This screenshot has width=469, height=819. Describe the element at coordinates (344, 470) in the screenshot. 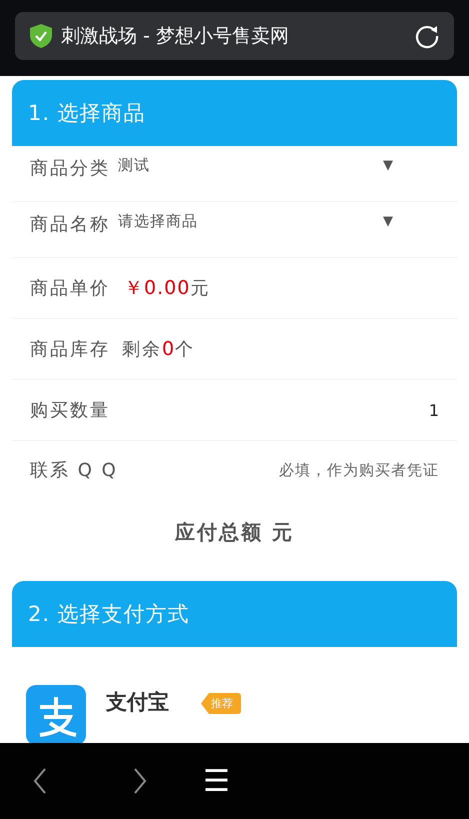

I see `qq-input-field: 必填，作为购买者凭证` at that location.